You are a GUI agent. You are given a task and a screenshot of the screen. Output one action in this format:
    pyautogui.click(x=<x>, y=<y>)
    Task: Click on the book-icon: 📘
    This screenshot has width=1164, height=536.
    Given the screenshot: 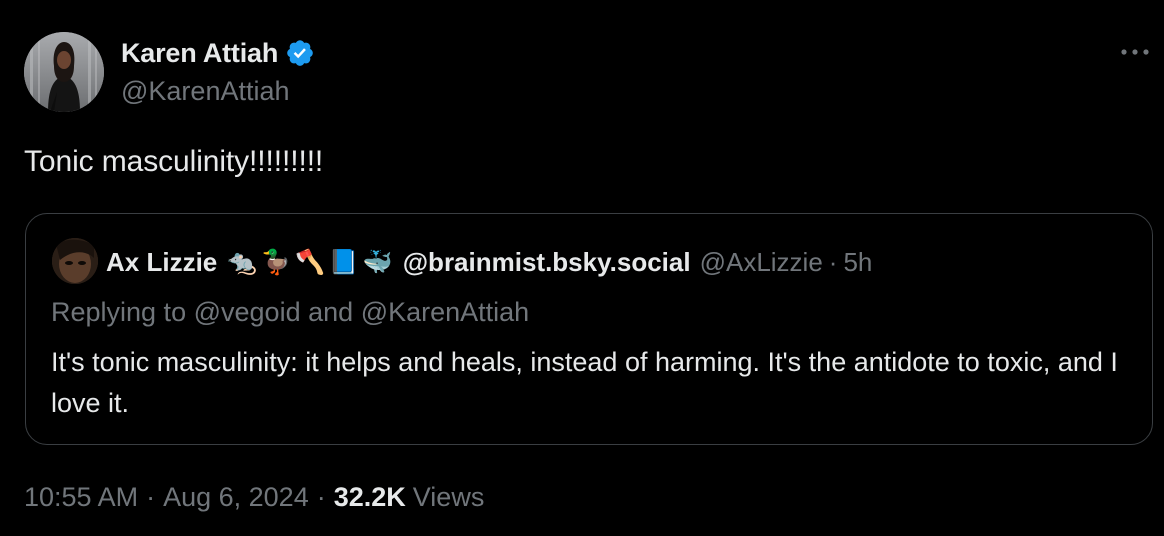 What is the action you would take?
    pyautogui.click(x=343, y=262)
    